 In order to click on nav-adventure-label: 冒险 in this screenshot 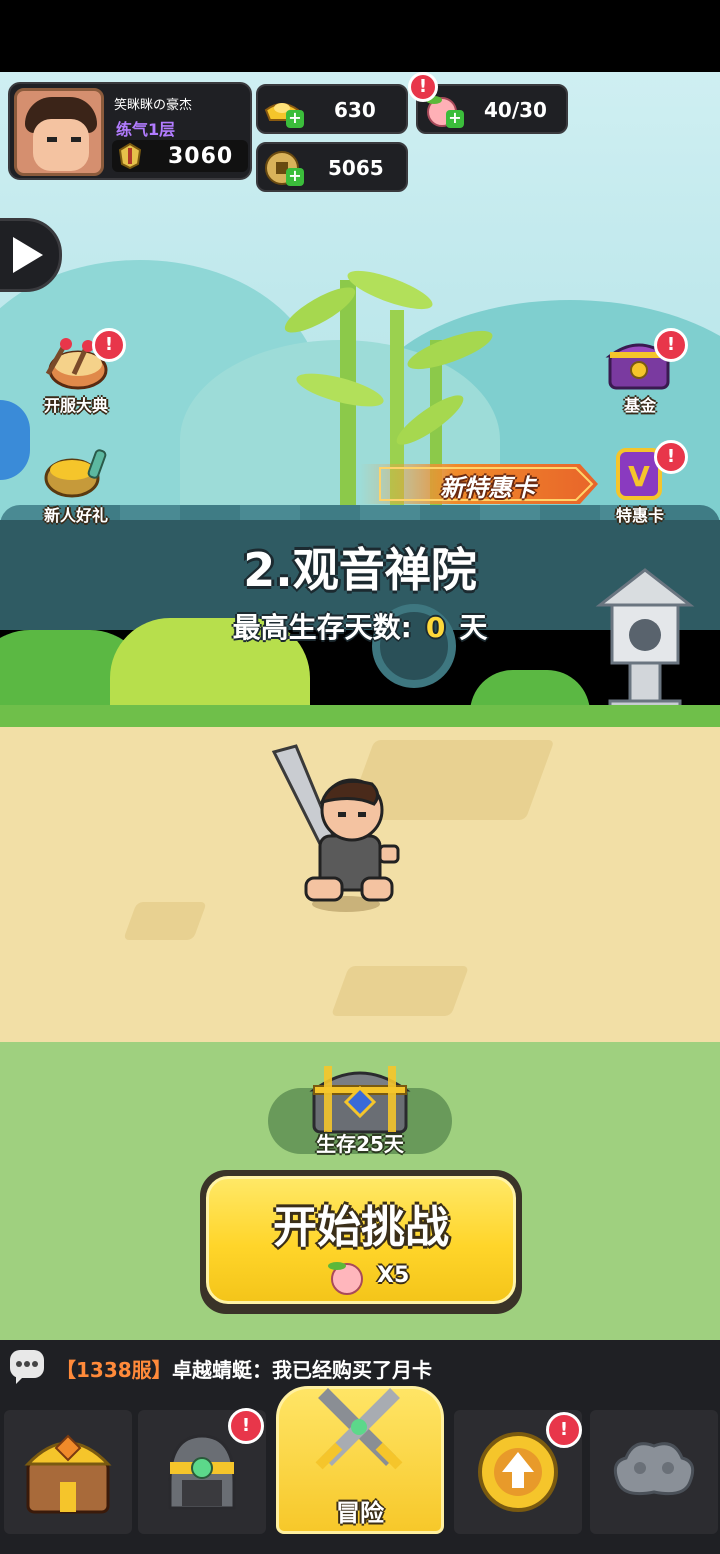, I will do `click(360, 1513)`.